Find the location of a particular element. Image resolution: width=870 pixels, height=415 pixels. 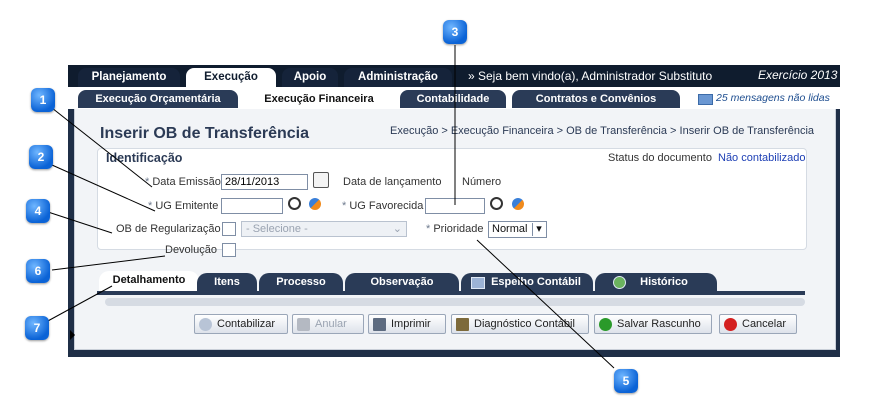

callout-badge-1: 1 is located at coordinates (43, 100).